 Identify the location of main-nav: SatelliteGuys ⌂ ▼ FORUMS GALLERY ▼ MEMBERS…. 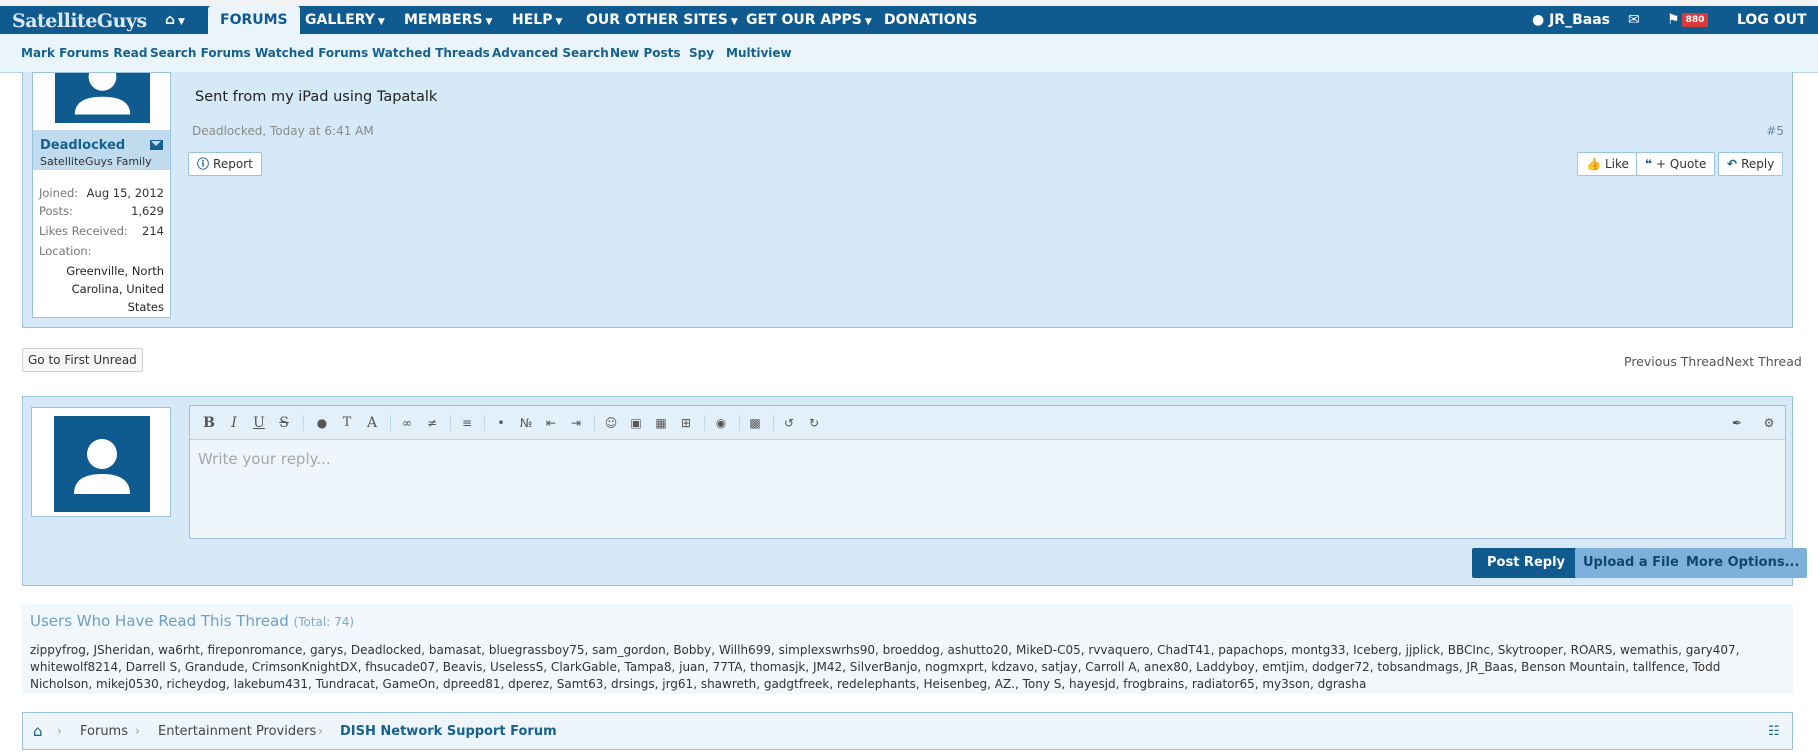
(909, 20).